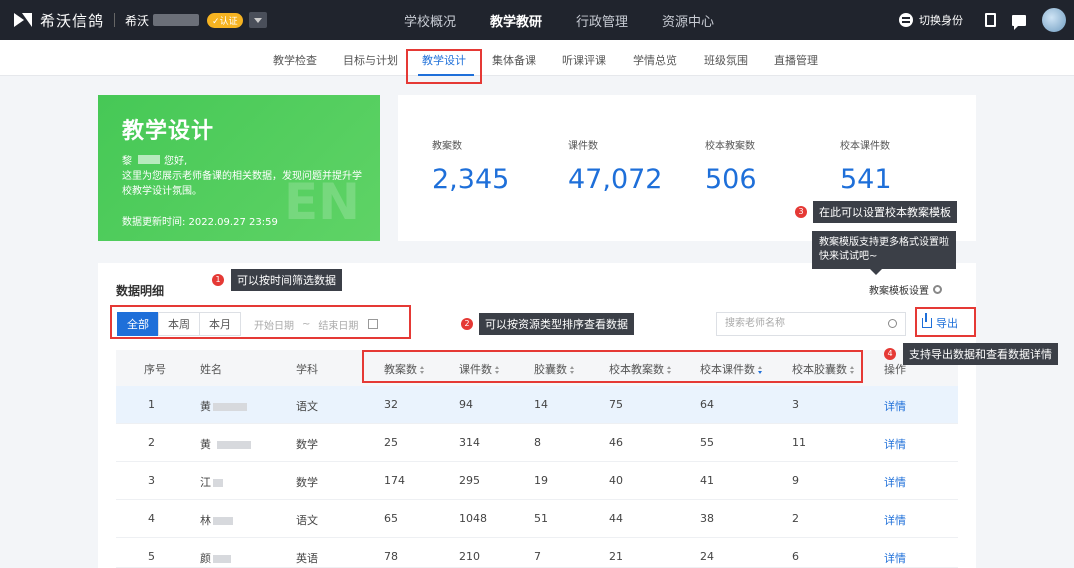  Describe the element at coordinates (151, 556) in the screenshot. I see `cell-index: 5` at that location.